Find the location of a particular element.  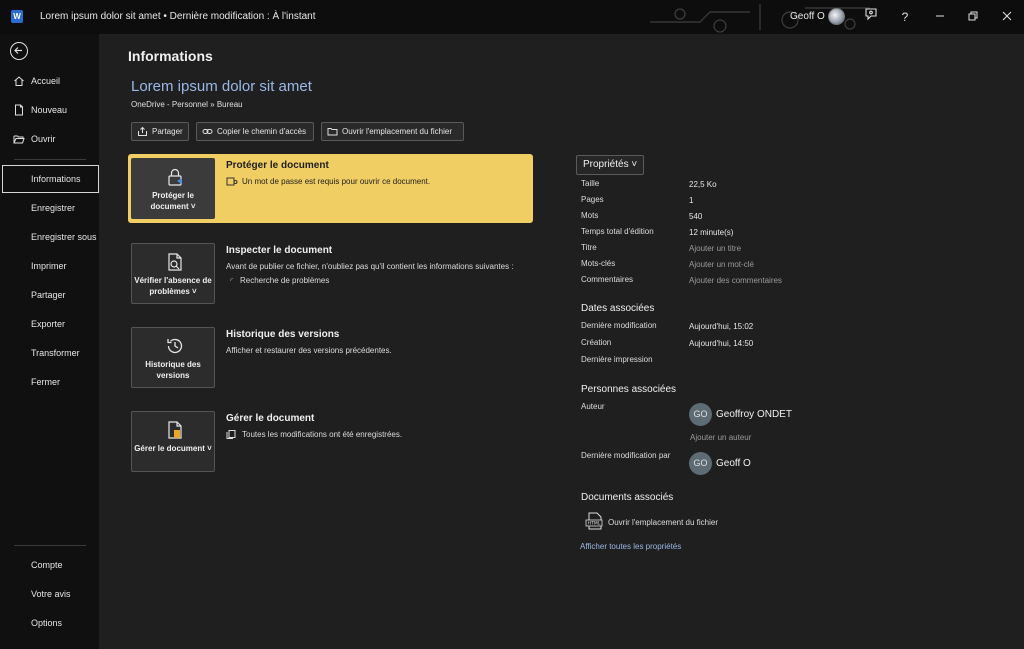

open-location-button: Ouvrir l'emplacement du fichier is located at coordinates (392, 131).